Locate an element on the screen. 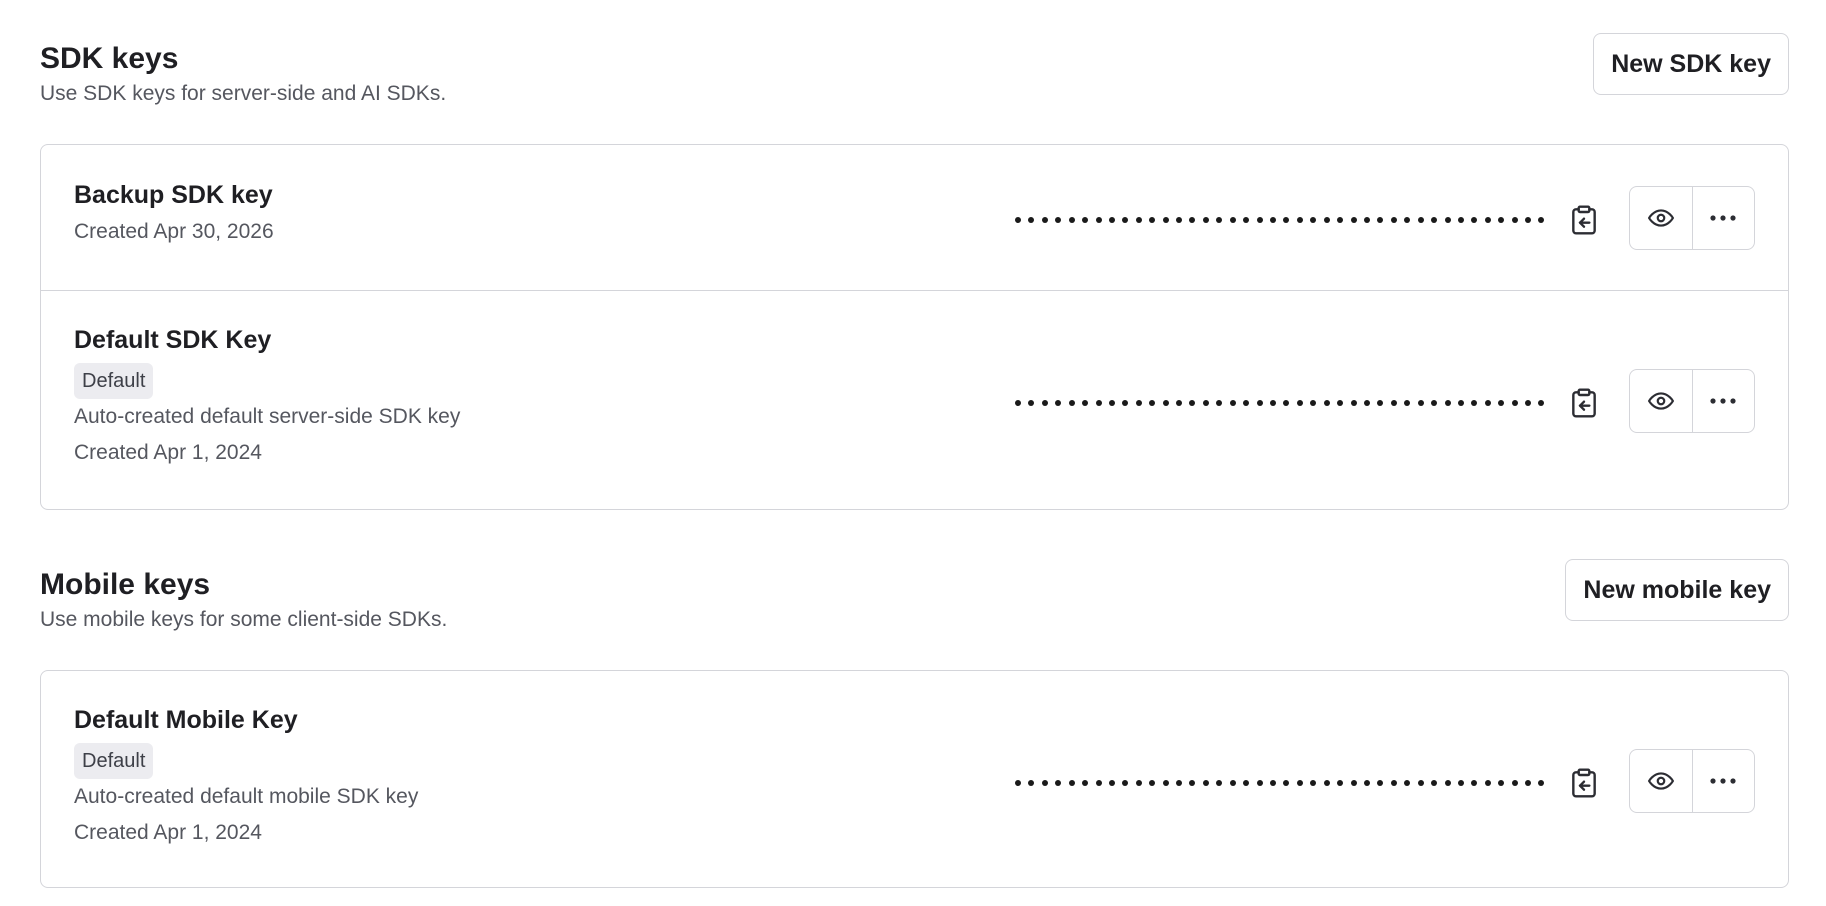 The image size is (1826, 906). key-name: Default SDK Key is located at coordinates (173, 340).